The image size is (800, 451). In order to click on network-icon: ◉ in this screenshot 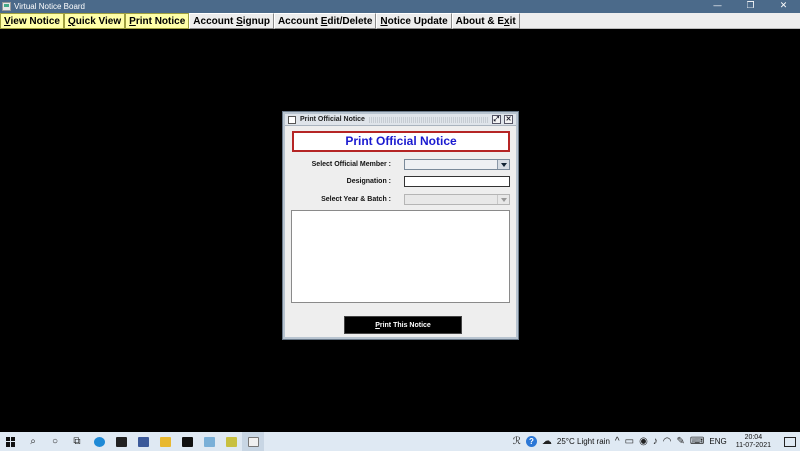, I will do `click(643, 441)`.